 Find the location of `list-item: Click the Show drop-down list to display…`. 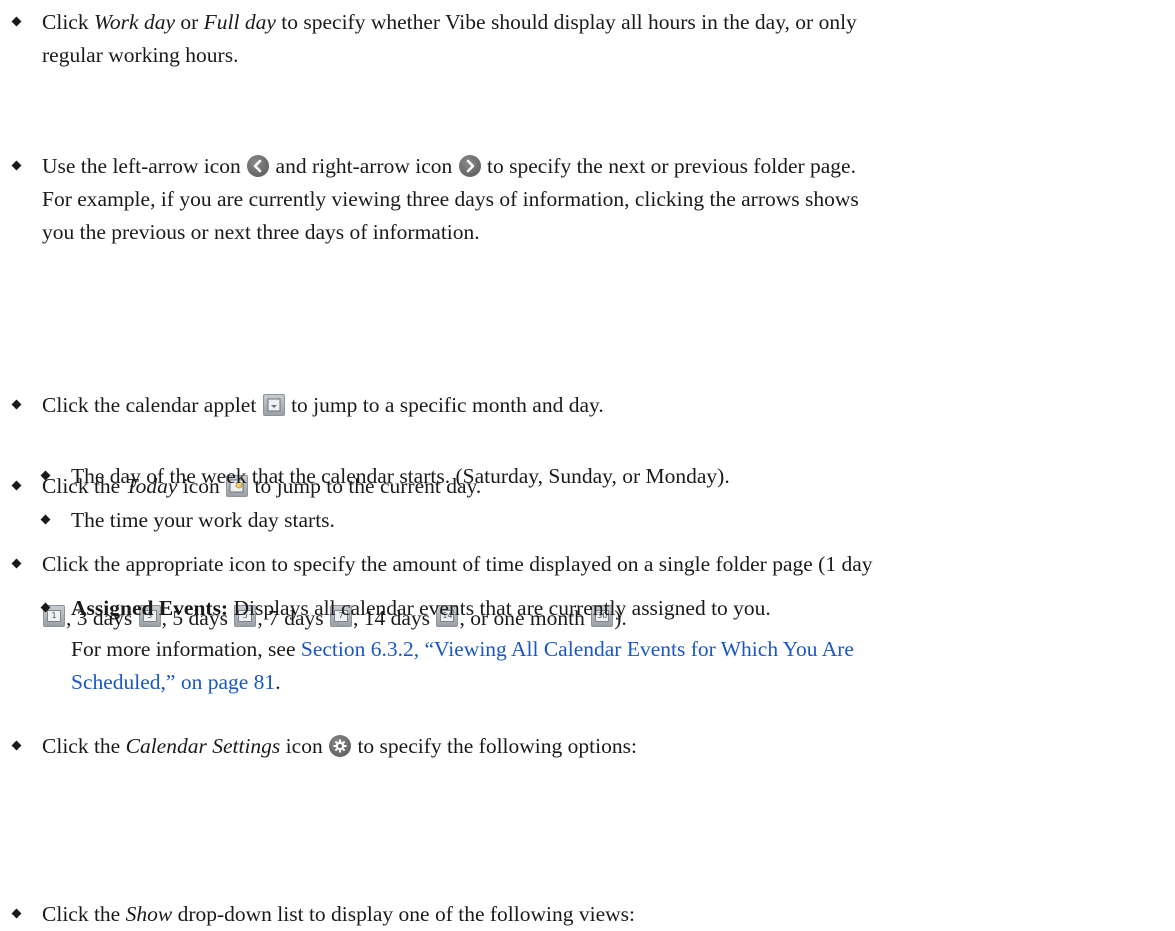

list-item: Click the Show drop-down list to display… is located at coordinates (587, 914).